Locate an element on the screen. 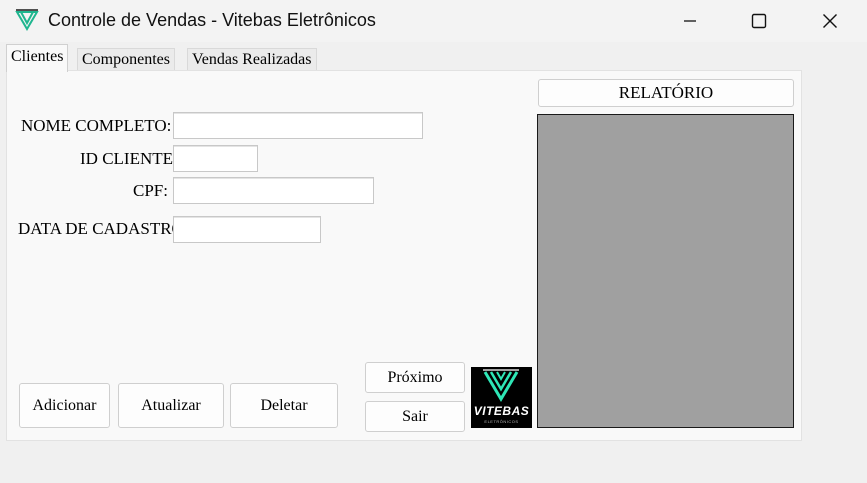 Image resolution: width=867 pixels, height=483 pixels. proximo-button: Próximo is located at coordinates (415, 377).